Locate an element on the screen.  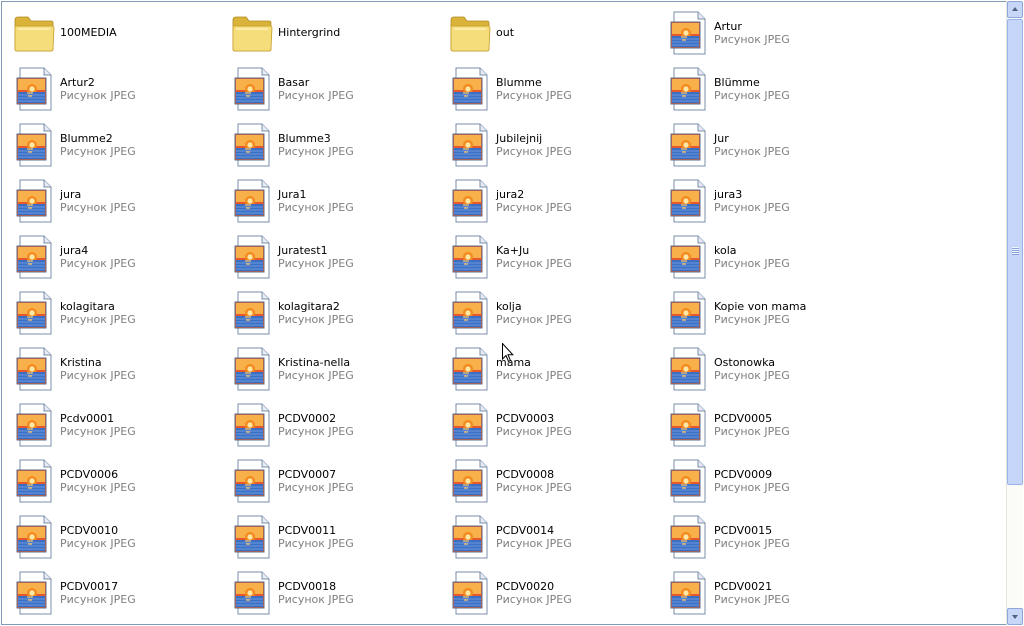
file-item: Artur Рисунок JPEG is located at coordinates (774, 34).